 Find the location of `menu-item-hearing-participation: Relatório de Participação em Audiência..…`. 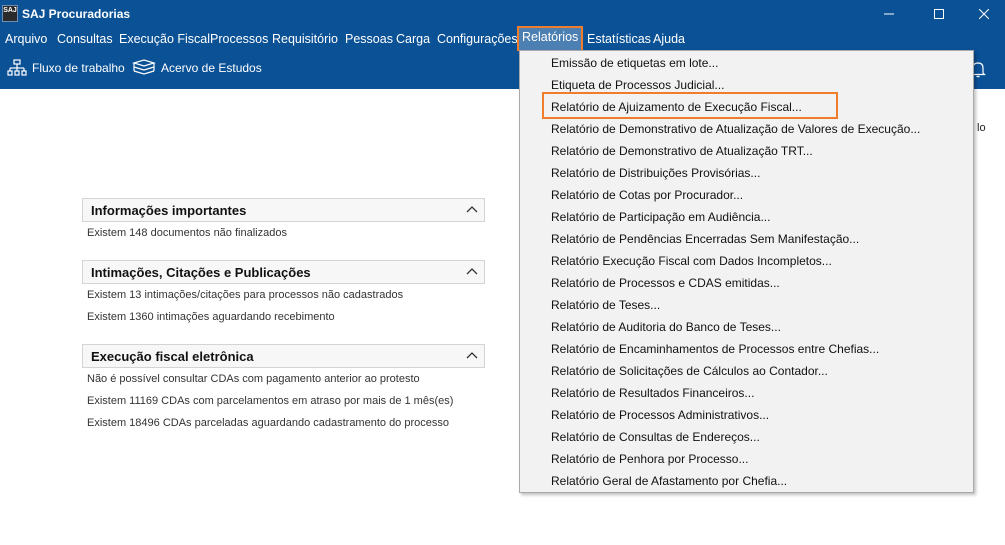

menu-item-hearing-participation: Relatório de Participação em Audiência..… is located at coordinates (660, 218).